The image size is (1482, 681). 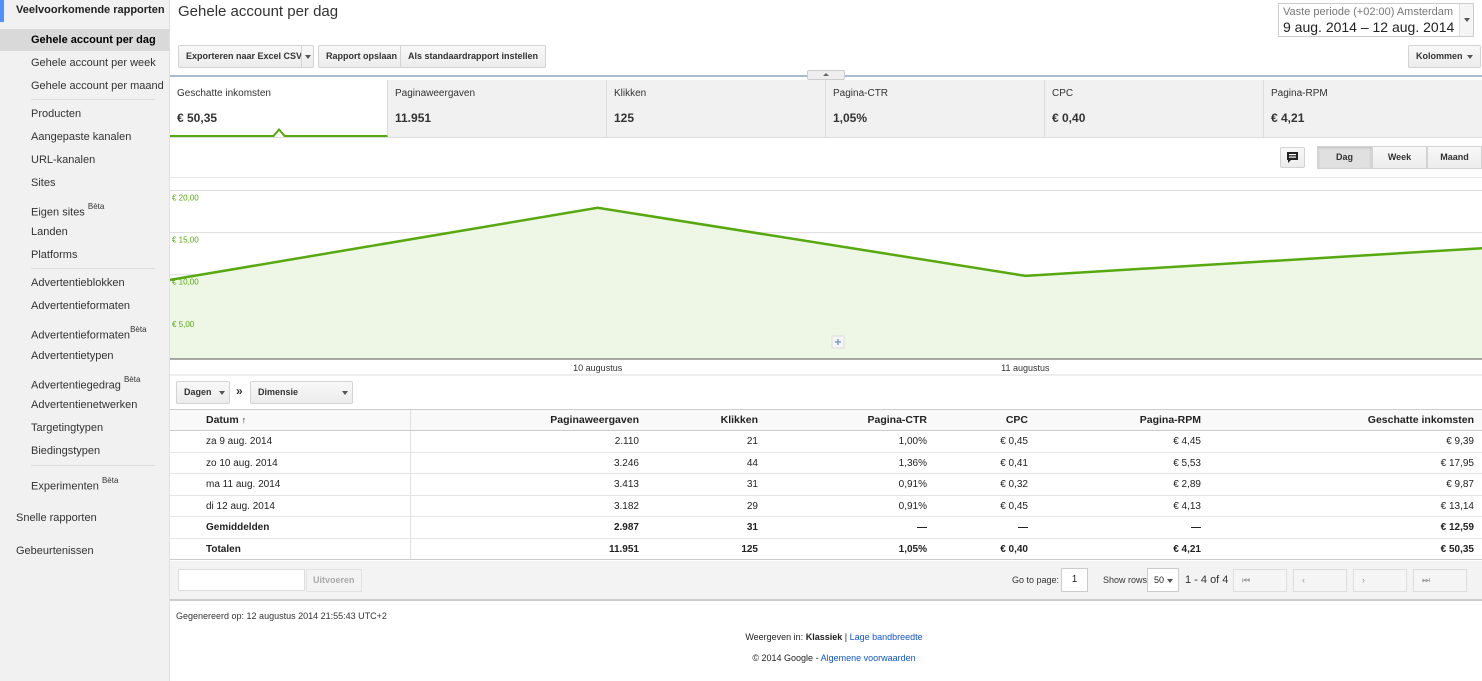 I want to click on last-page-icon: ⏭, so click(x=1426, y=580).